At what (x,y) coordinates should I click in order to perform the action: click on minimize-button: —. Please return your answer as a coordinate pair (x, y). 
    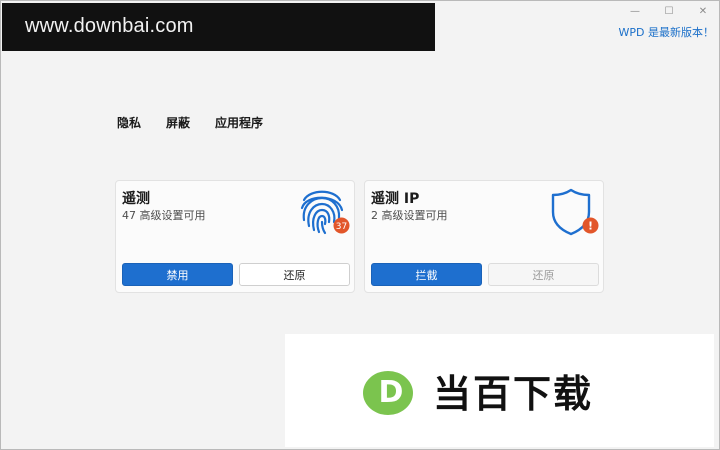
    Looking at the image, I should click on (635, 11).